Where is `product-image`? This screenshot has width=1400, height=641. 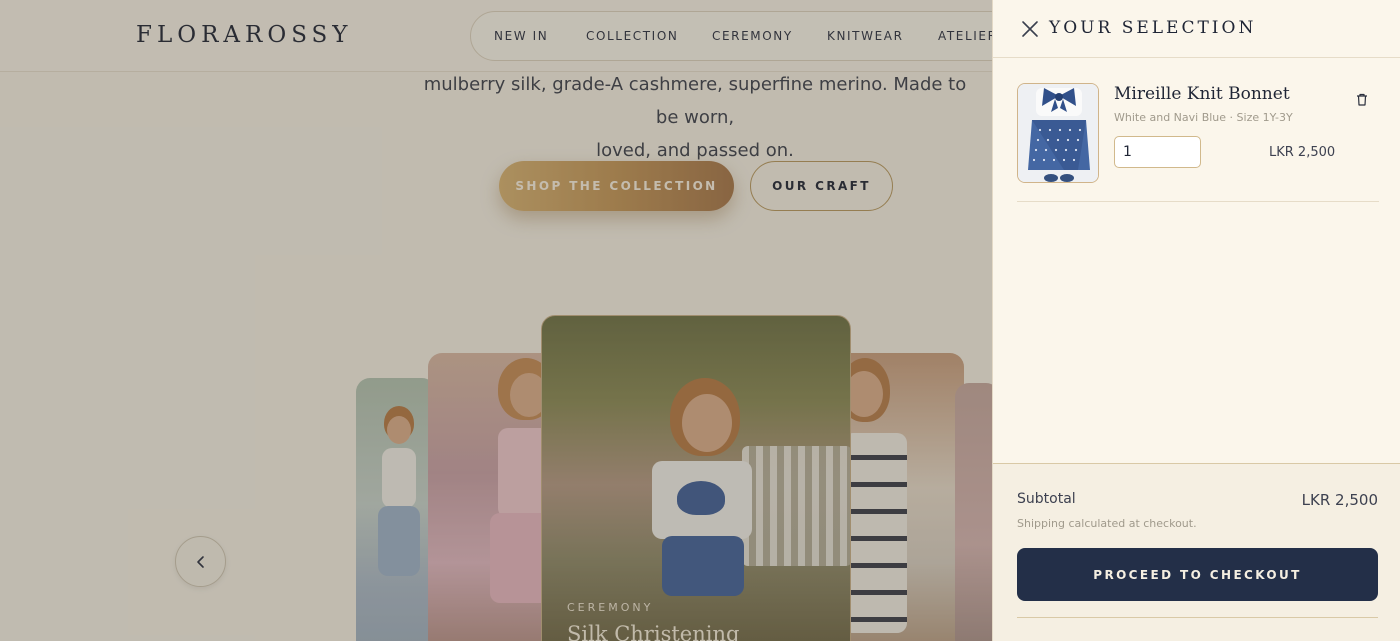 product-image is located at coordinates (1058, 133).